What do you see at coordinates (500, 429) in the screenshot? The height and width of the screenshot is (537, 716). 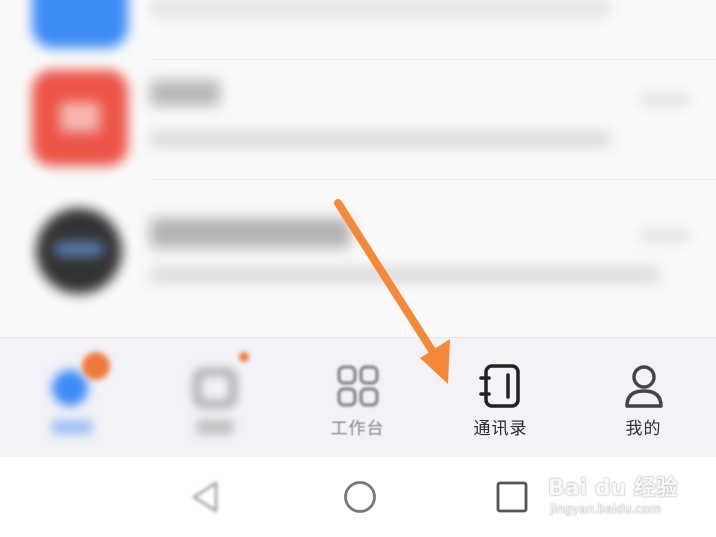 I see `tab-label: 通讯录` at bounding box center [500, 429].